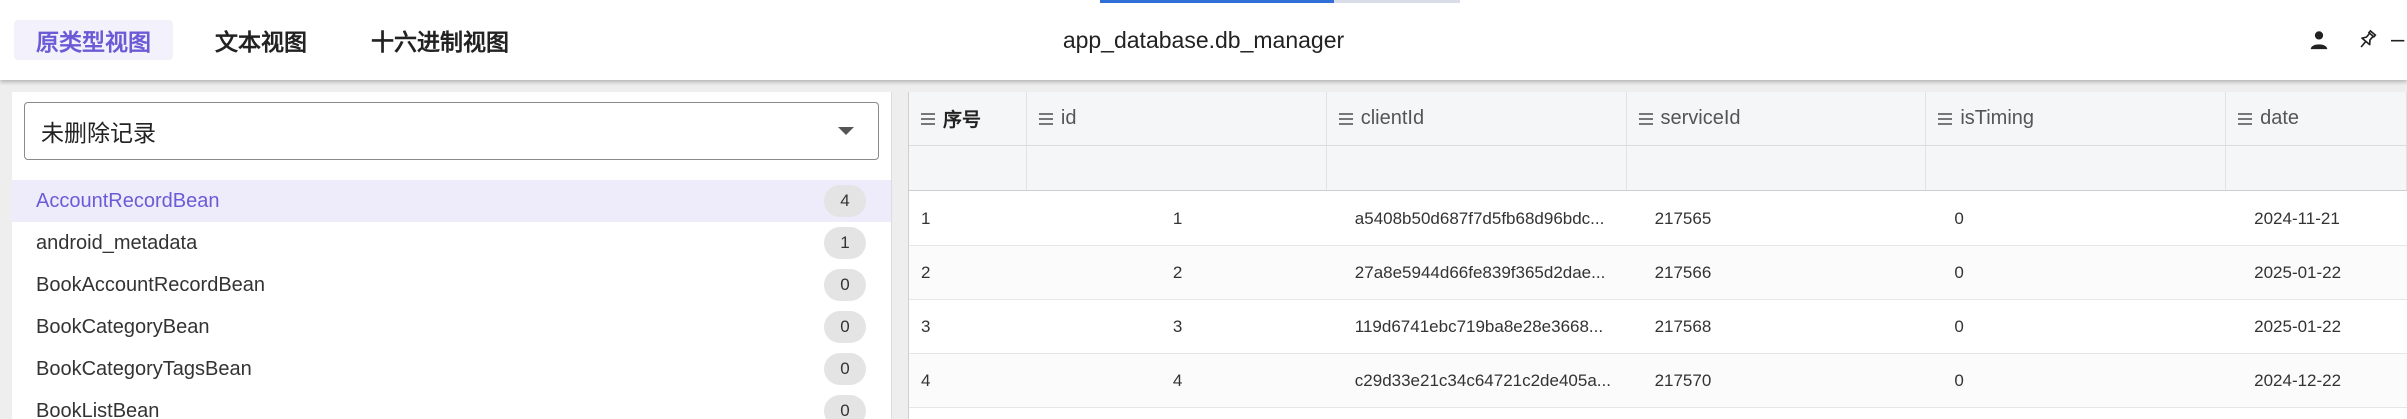  What do you see at coordinates (123, 326) in the screenshot?
I see `table-name: BookCategoryBean` at bounding box center [123, 326].